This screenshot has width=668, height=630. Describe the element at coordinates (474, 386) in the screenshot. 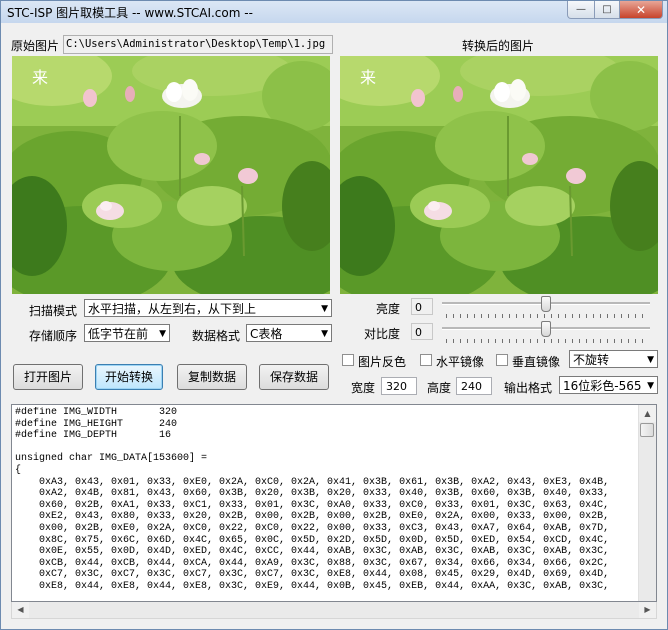

I see `height-input: 240` at that location.